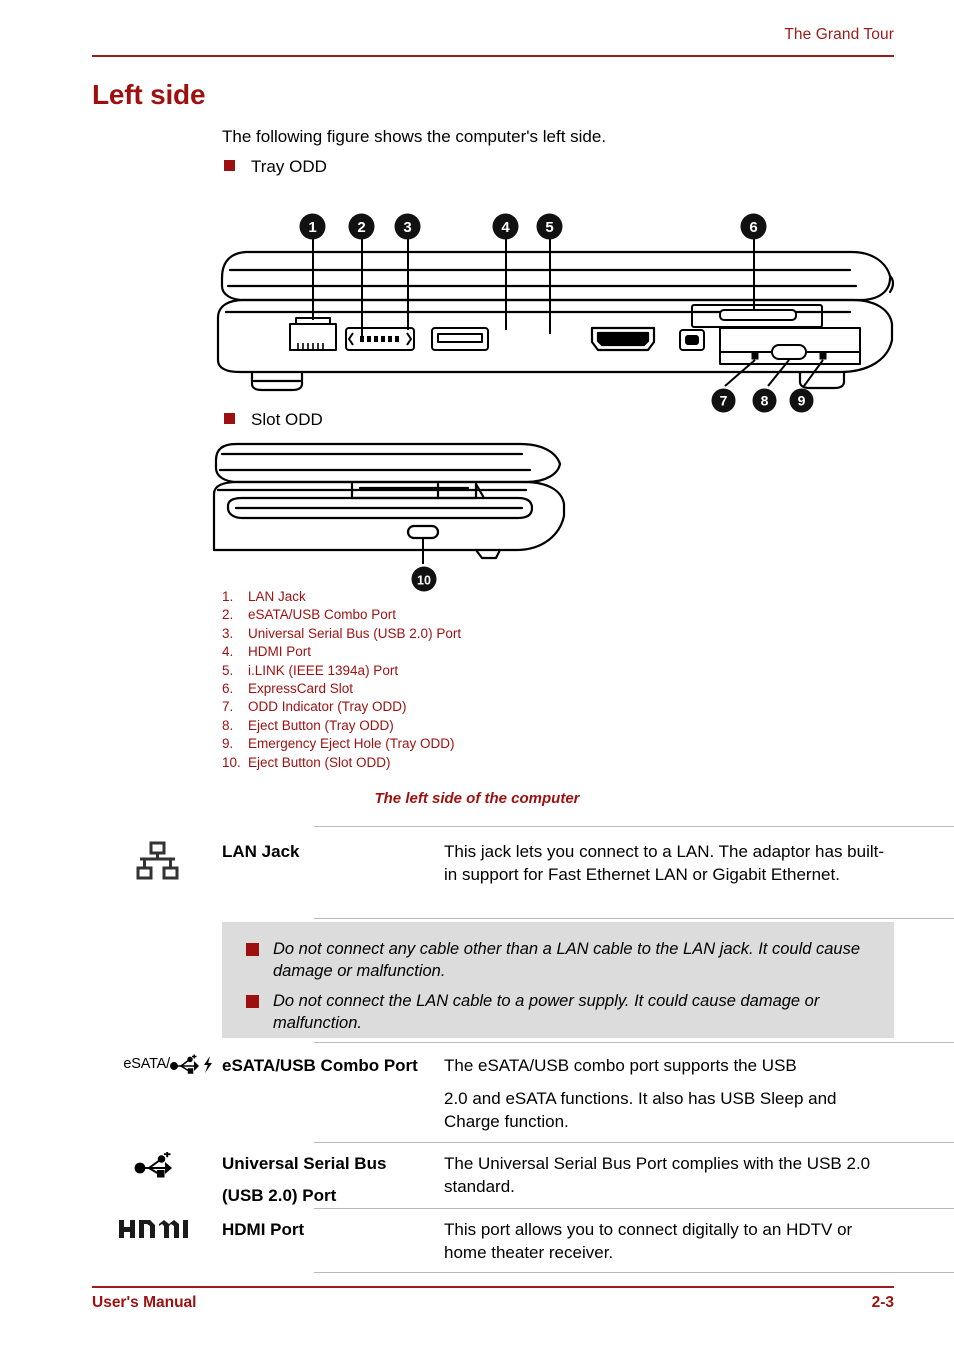  I want to click on svg-text: 2, so click(361, 227).